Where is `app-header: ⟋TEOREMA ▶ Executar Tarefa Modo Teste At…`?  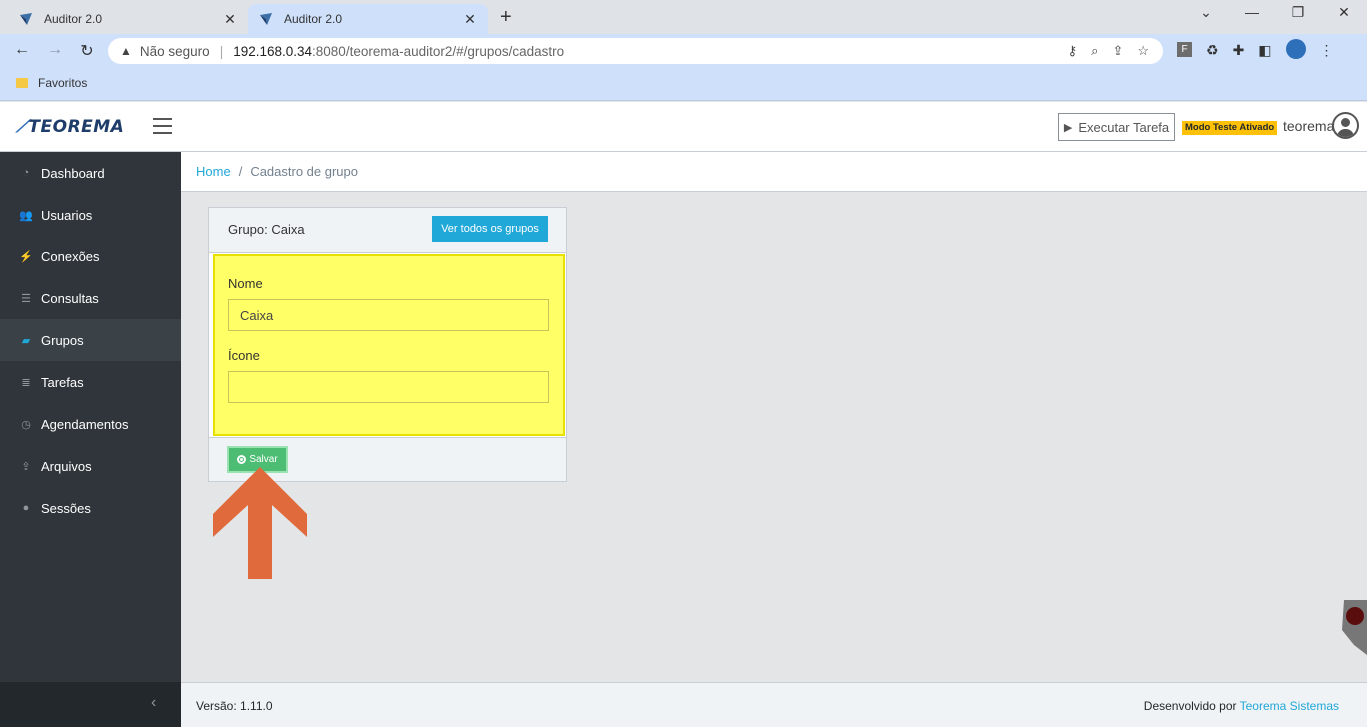 app-header: ⟋TEOREMA ▶ Executar Tarefa Modo Teste At… is located at coordinates (683, 127).